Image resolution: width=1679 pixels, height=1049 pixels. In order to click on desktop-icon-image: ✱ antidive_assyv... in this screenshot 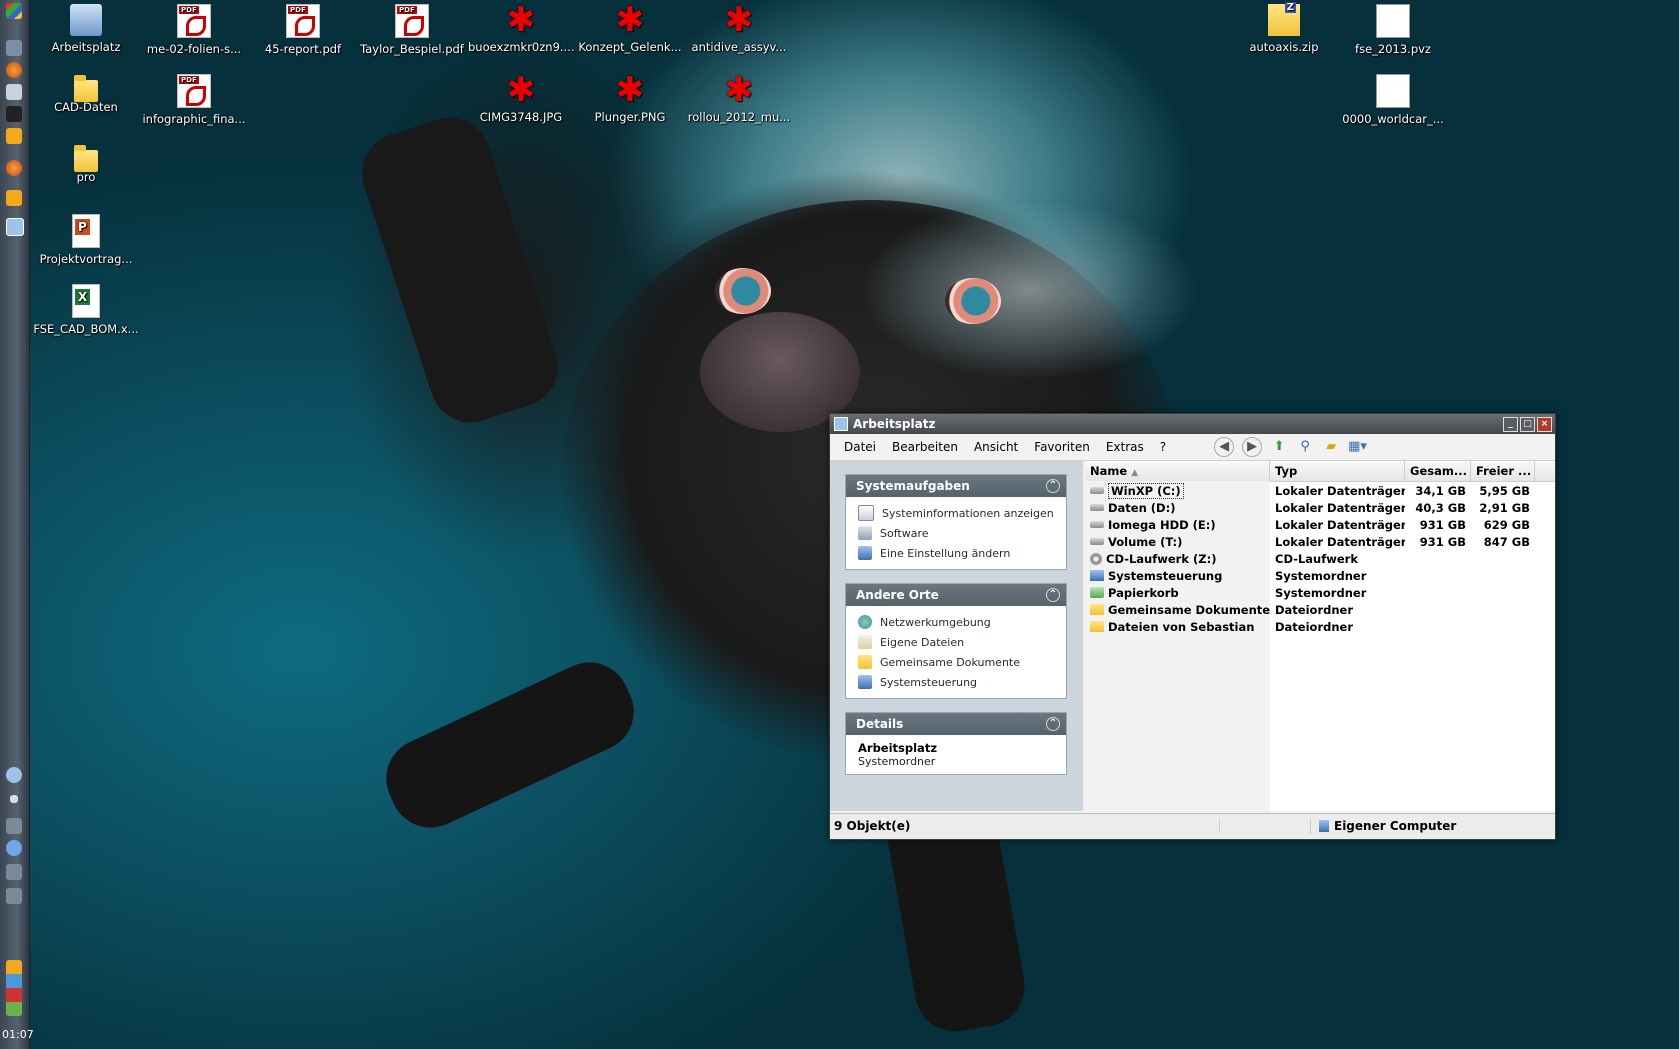, I will do `click(739, 28)`.